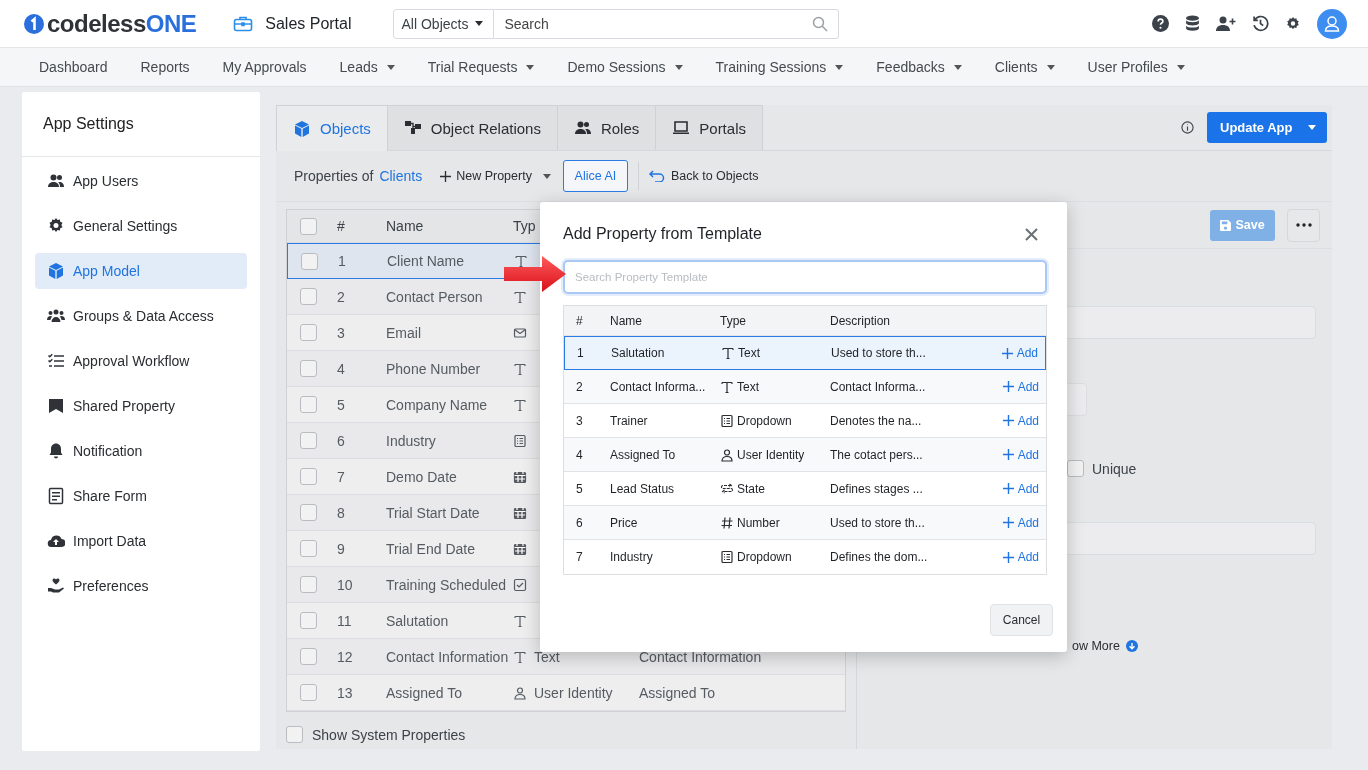  Describe the element at coordinates (447, 584) in the screenshot. I see `table-cell-text: Training Scheduled` at that location.